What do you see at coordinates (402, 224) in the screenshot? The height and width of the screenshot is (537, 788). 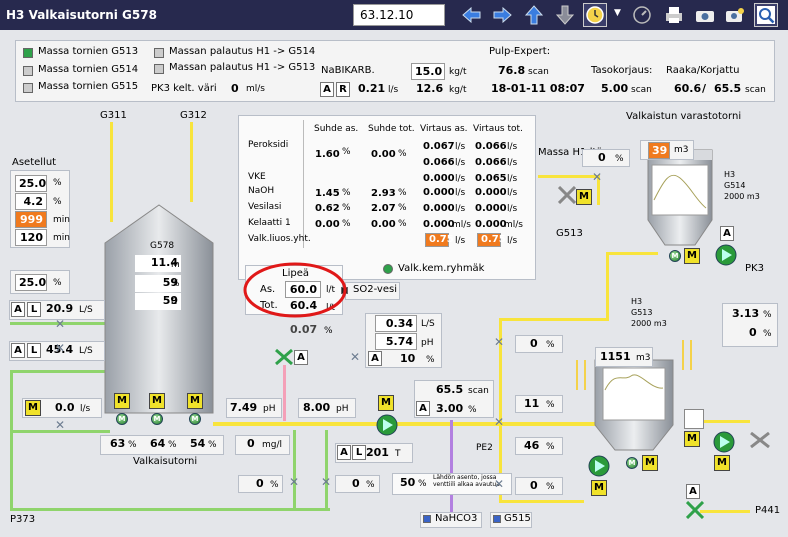 I see `kelaatti-s2-unit: %` at bounding box center [402, 224].